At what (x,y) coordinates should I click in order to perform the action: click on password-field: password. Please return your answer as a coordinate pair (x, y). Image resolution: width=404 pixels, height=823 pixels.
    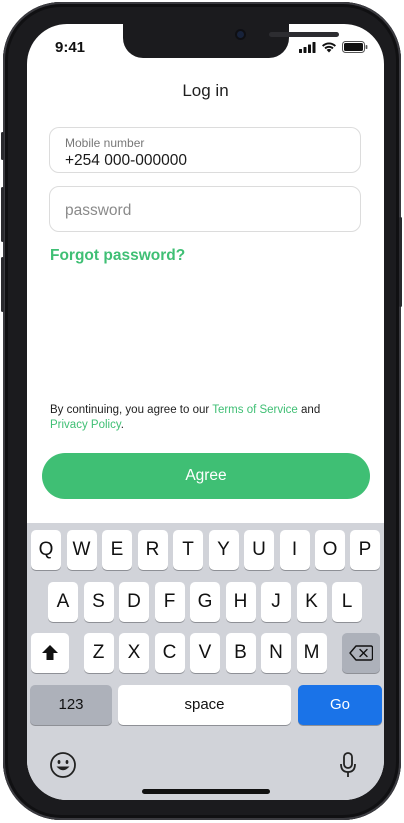
    Looking at the image, I should click on (205, 209).